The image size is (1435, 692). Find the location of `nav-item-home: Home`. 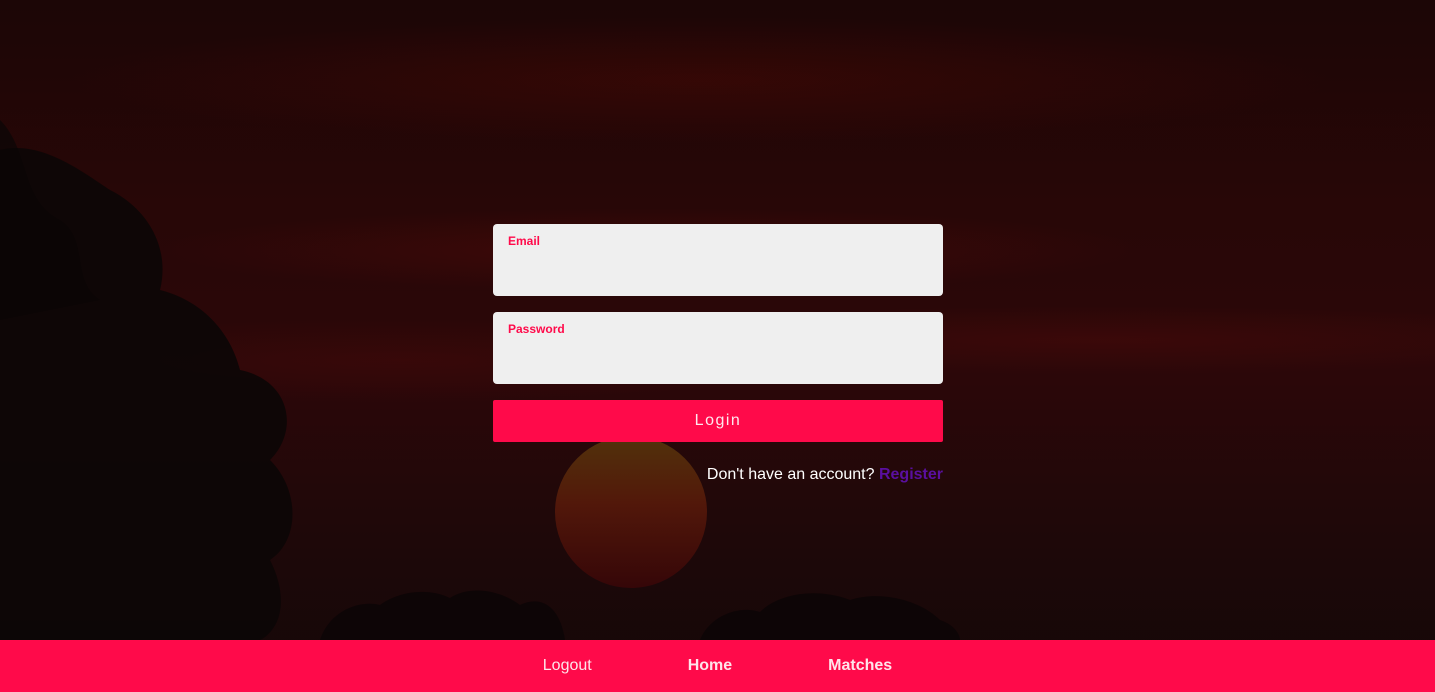

nav-item-home: Home is located at coordinates (710, 666).